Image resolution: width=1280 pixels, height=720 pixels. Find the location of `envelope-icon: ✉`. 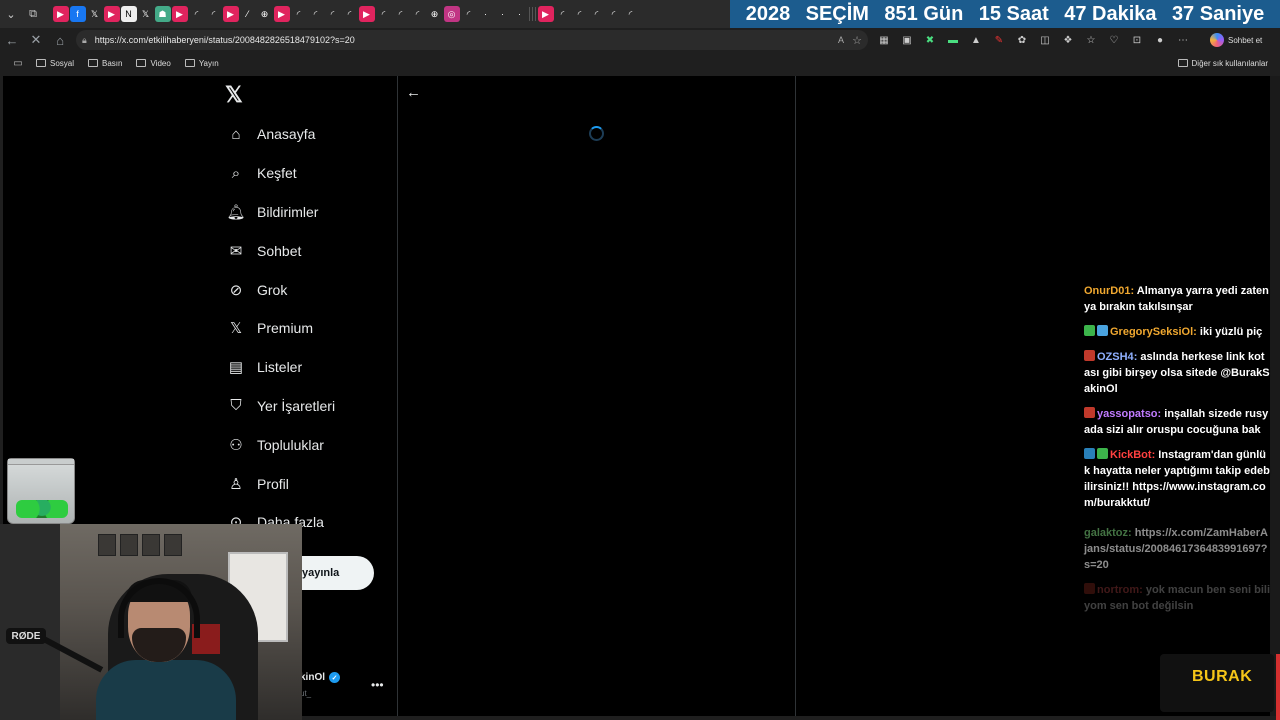

envelope-icon: ✉ is located at coordinates (236, 251).